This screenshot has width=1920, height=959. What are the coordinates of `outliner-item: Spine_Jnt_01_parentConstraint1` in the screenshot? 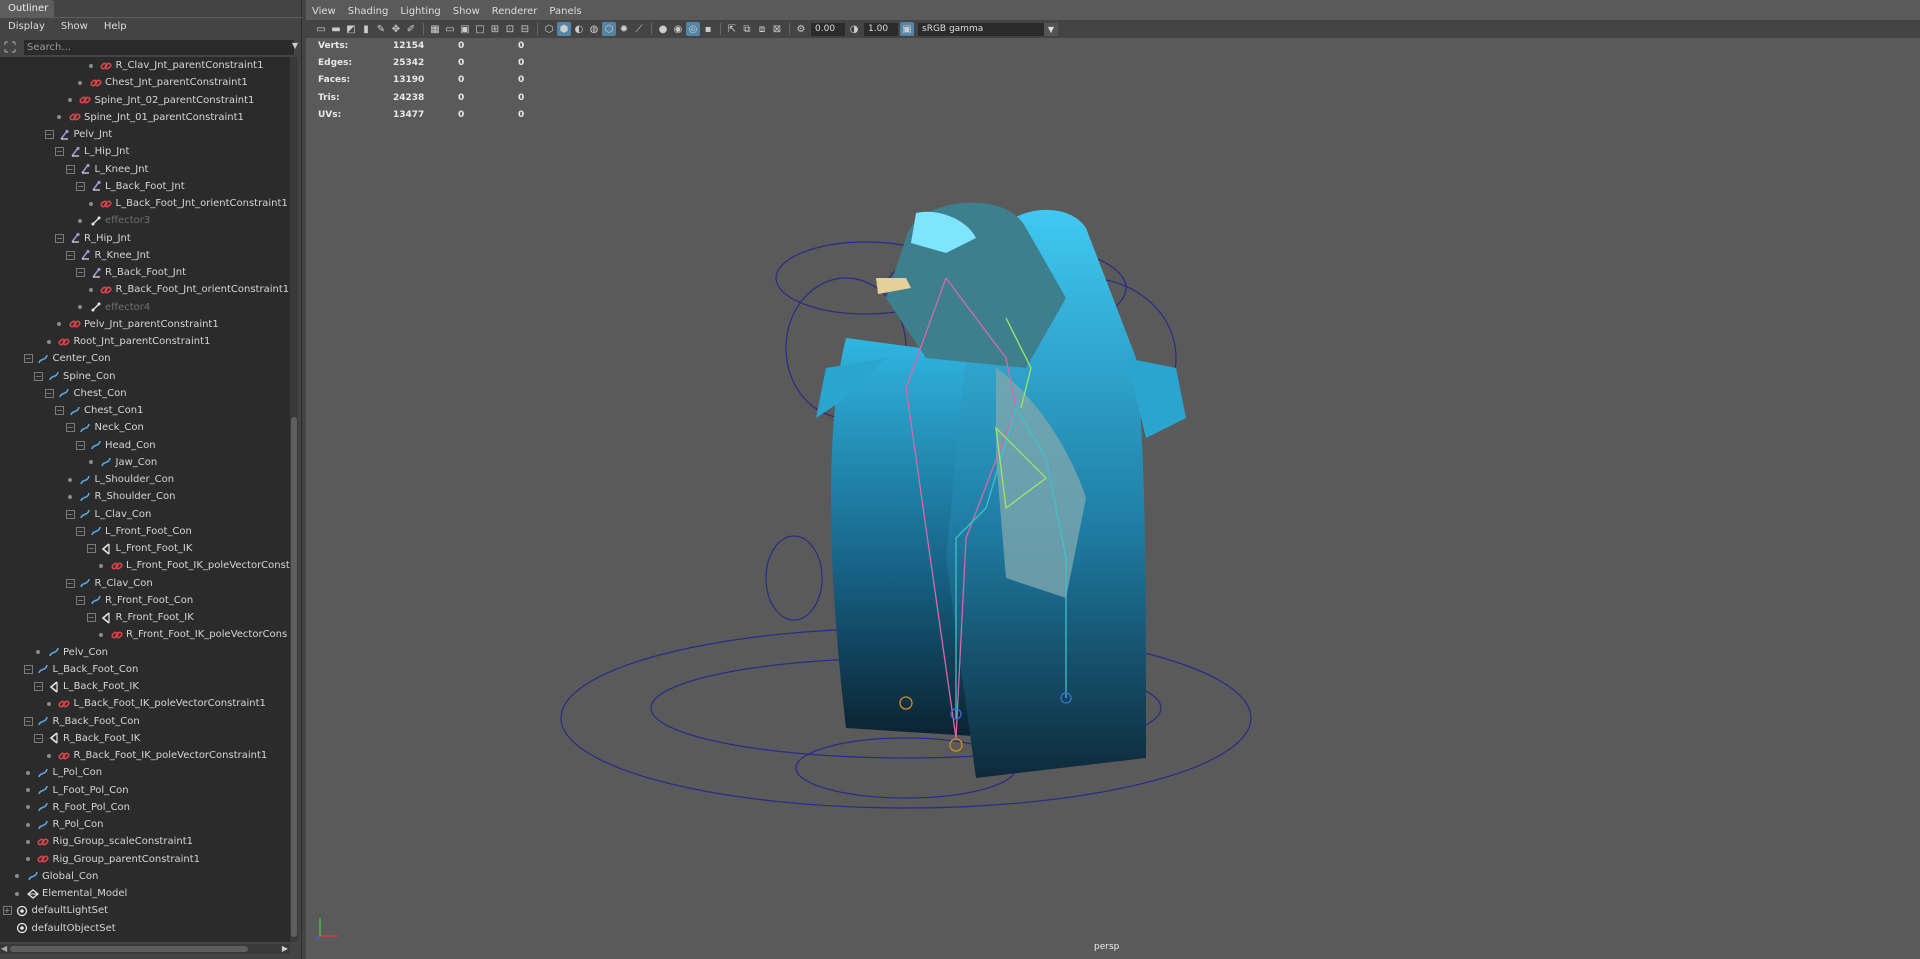 It's located at (145, 117).